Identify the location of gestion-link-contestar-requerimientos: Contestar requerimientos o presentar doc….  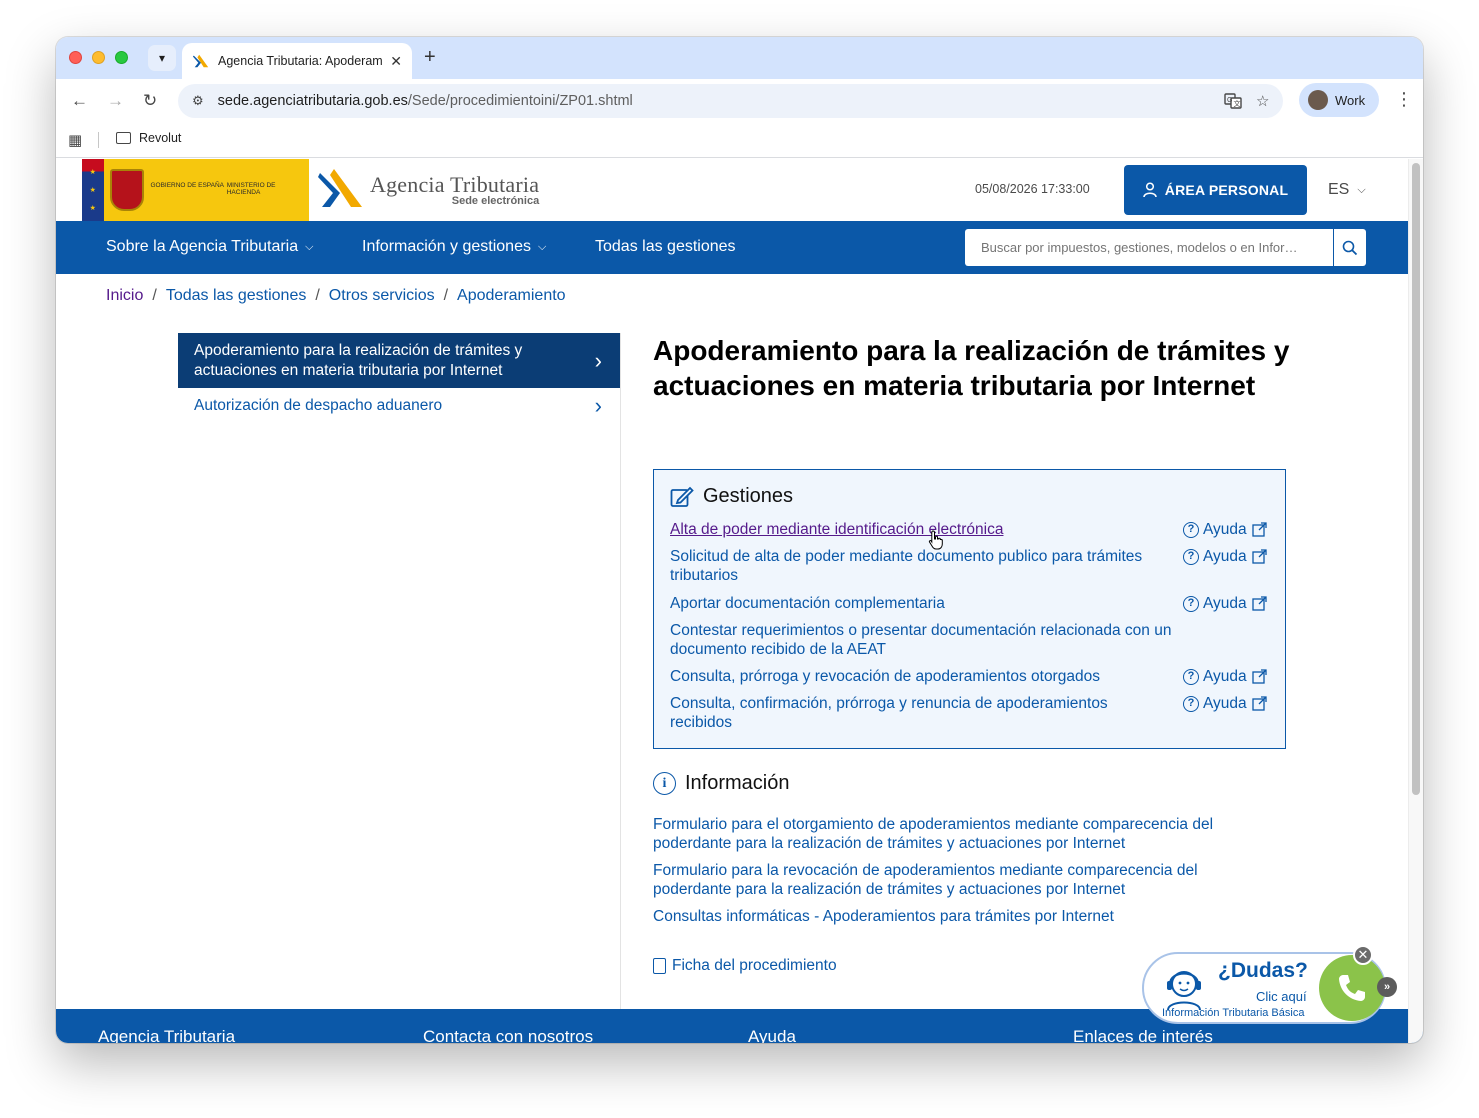
(940, 640).